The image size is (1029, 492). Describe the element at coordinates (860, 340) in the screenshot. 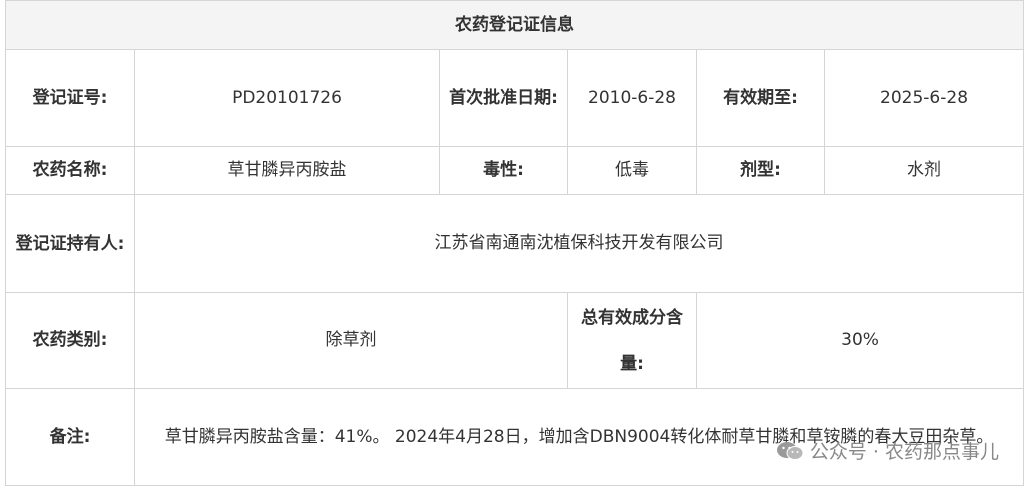

I see `total-active-content-value: 30%` at that location.